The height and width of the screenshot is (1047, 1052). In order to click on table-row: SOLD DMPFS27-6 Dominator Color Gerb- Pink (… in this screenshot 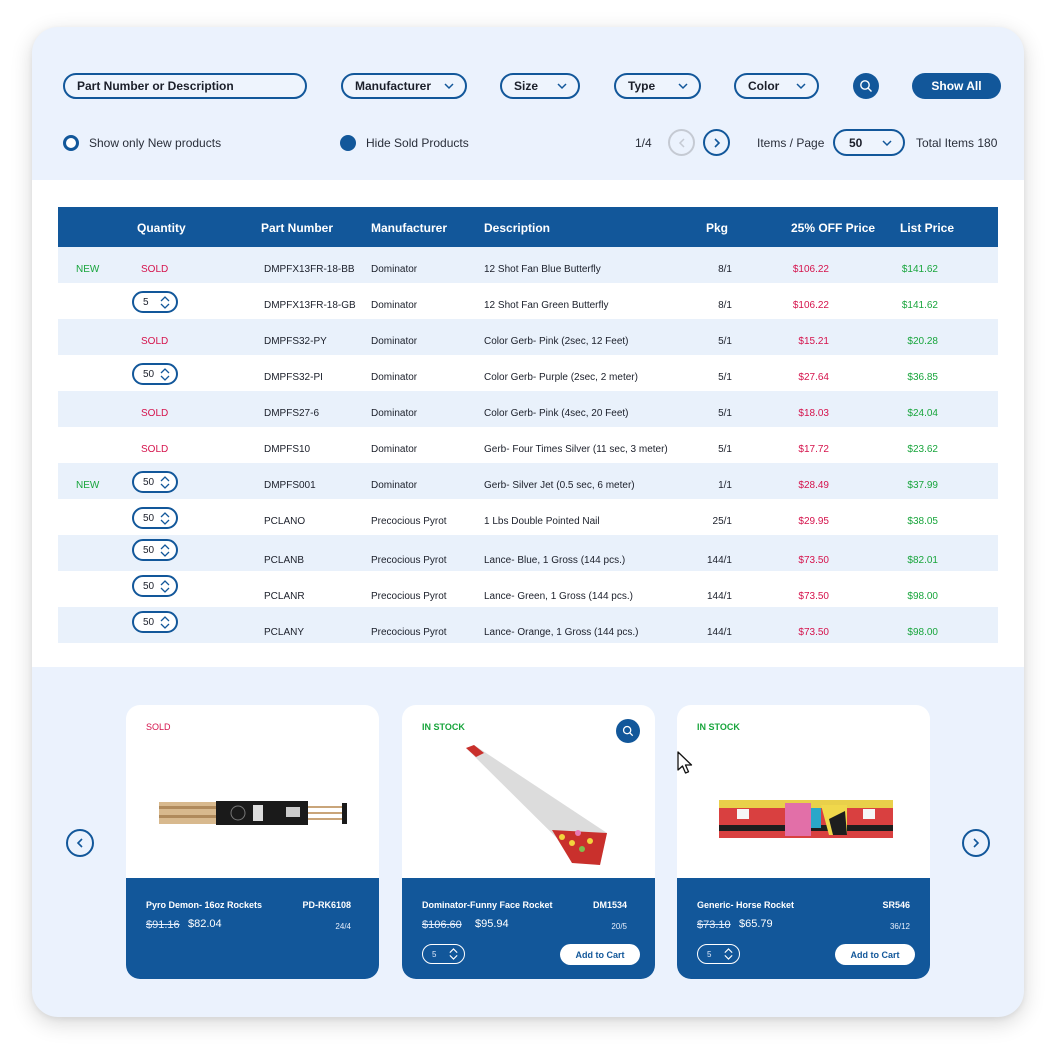, I will do `click(528, 409)`.